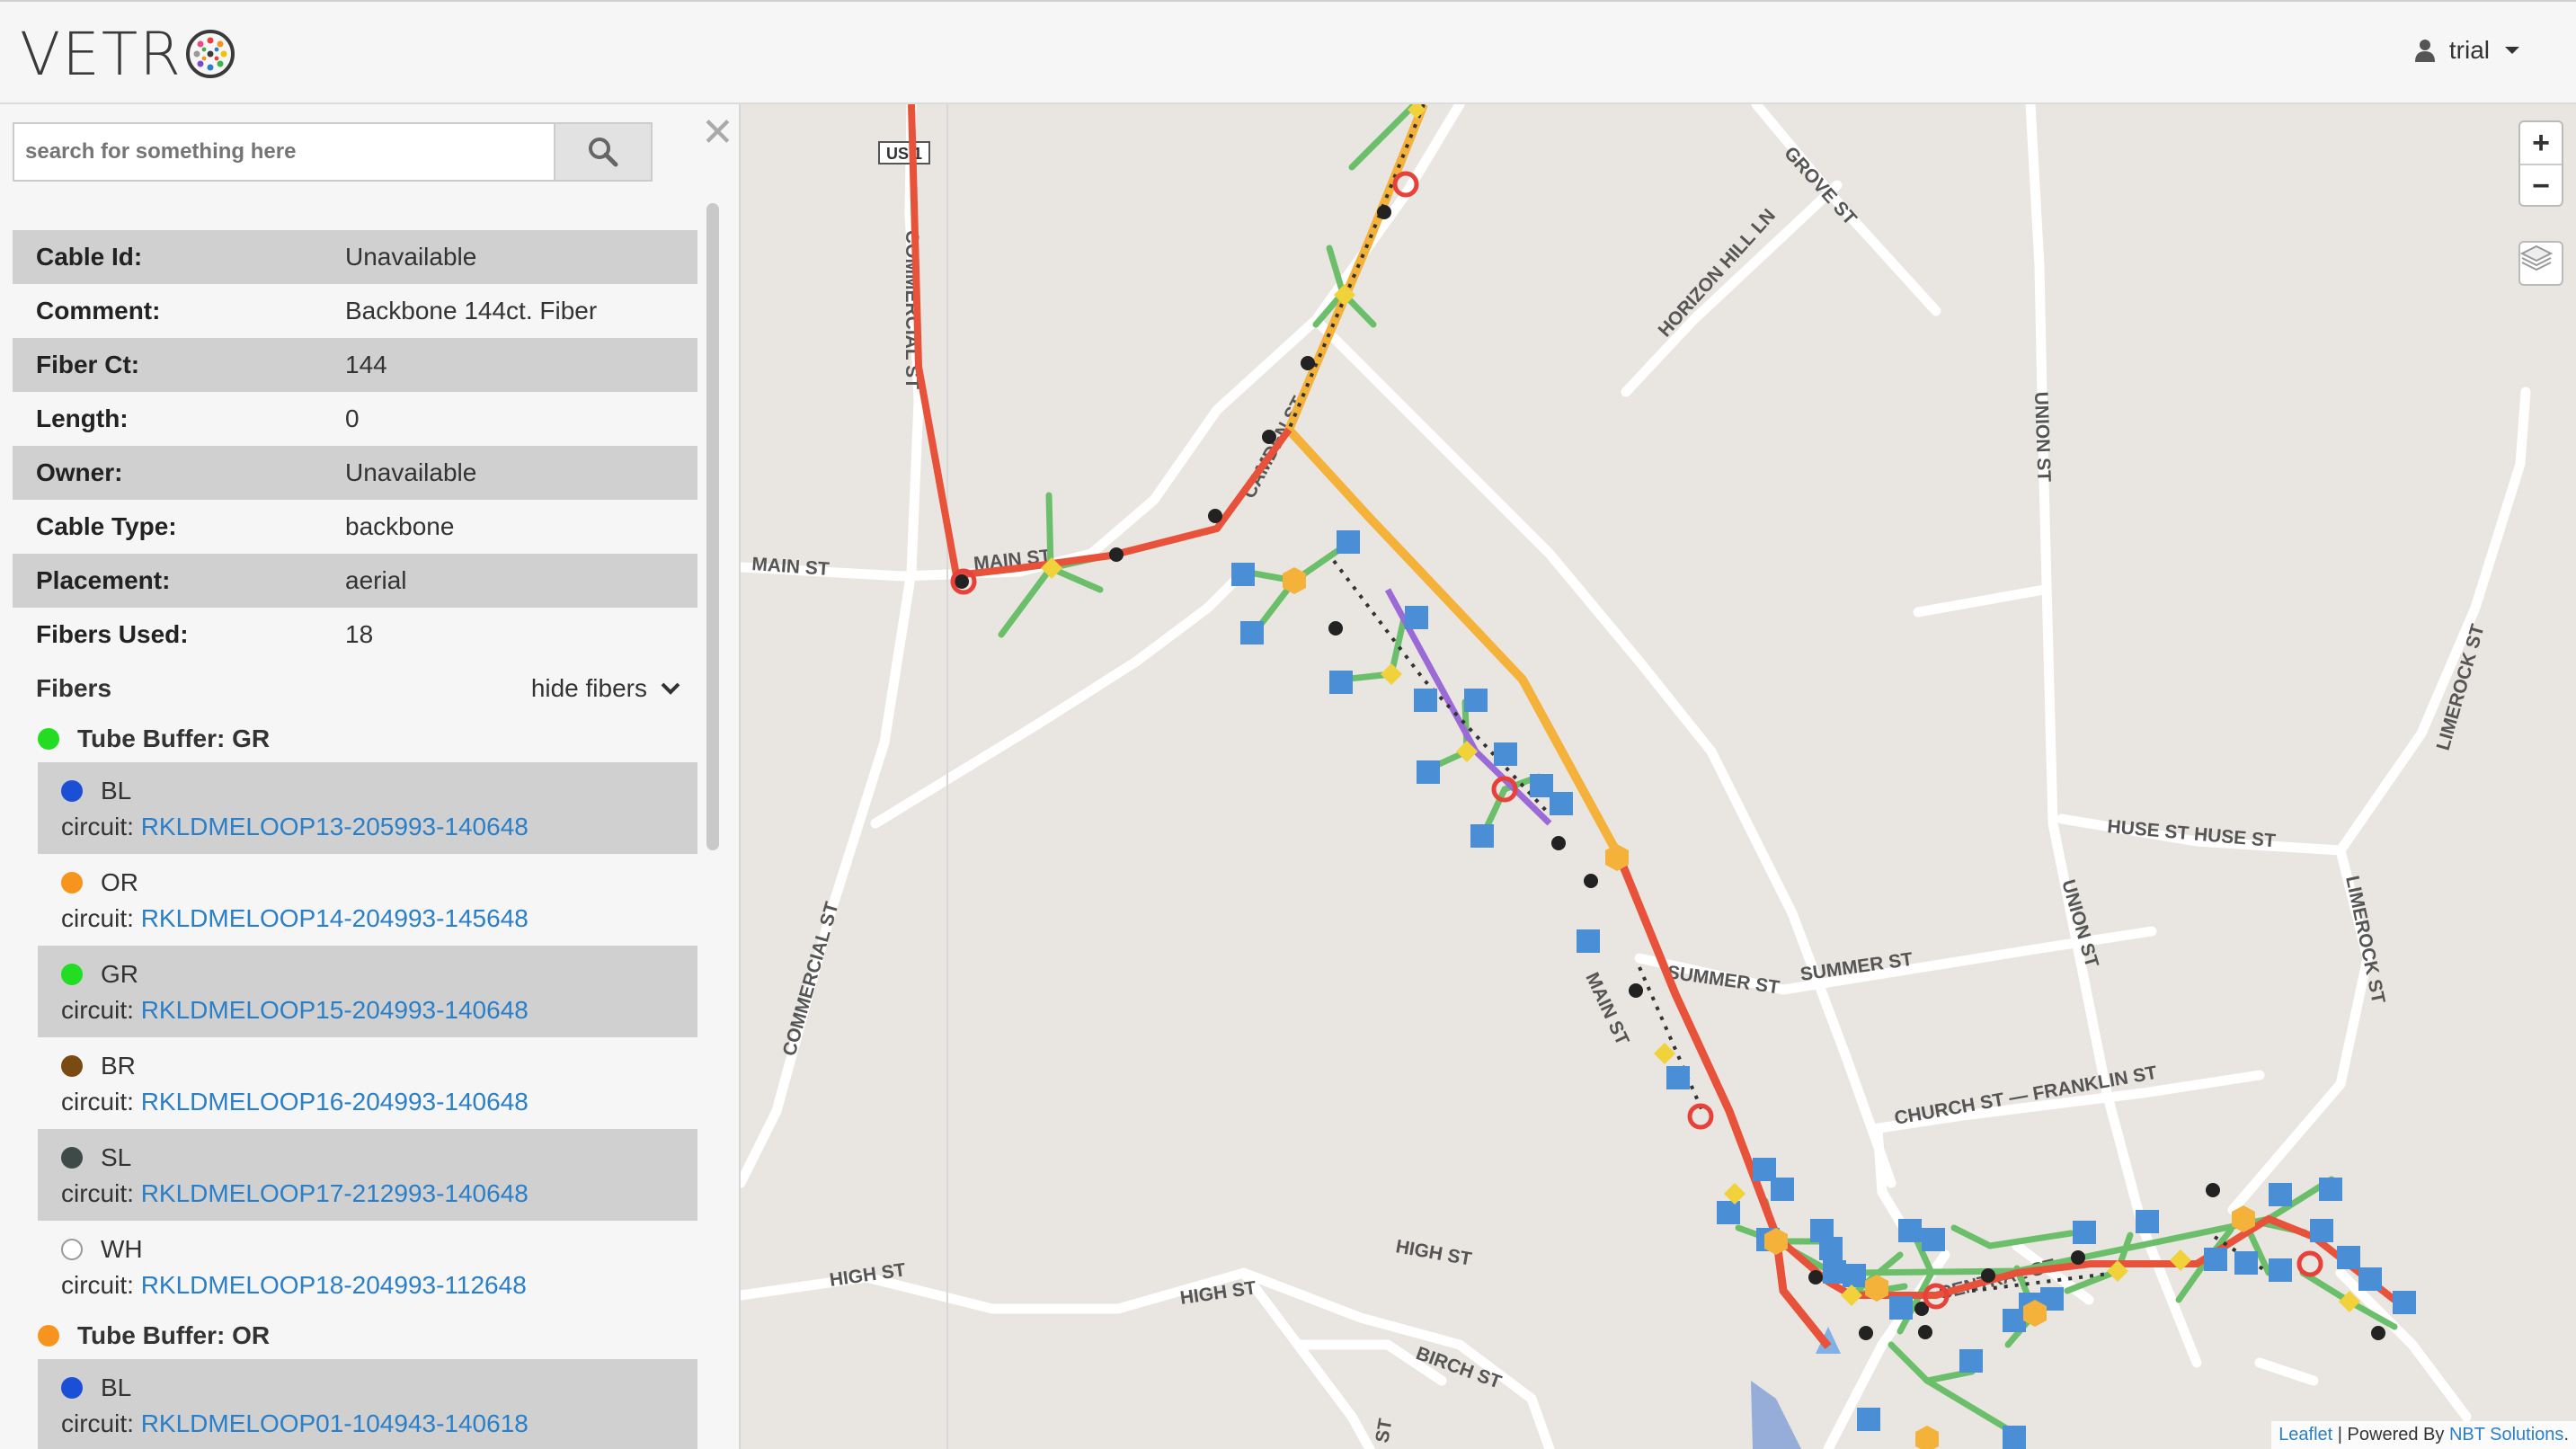 This screenshot has height=1449, width=2576. I want to click on prop-row-fibers-used: Fibers Used: 18, so click(355, 635).